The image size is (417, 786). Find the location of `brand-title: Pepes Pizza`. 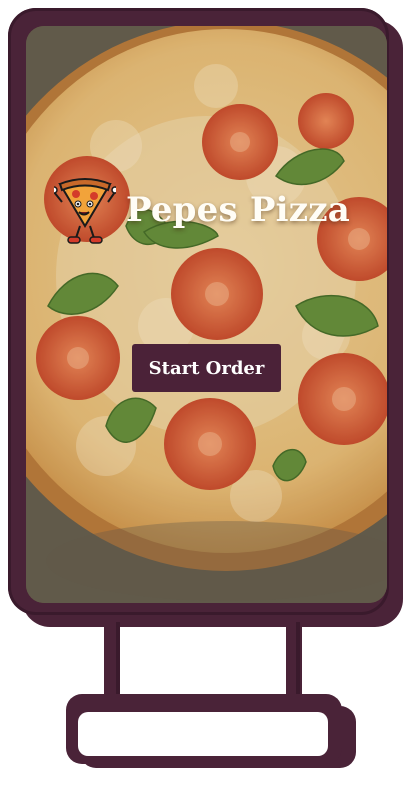

brand-title: Pepes Pizza is located at coordinates (238, 210).